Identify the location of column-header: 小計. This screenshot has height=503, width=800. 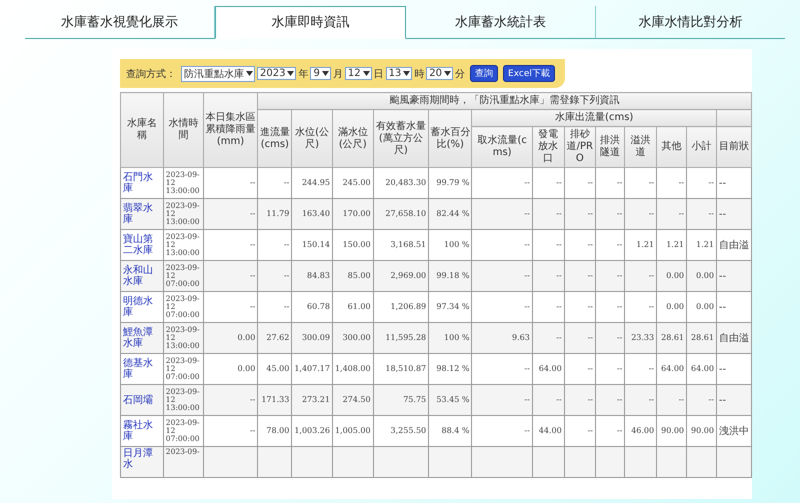
(701, 147).